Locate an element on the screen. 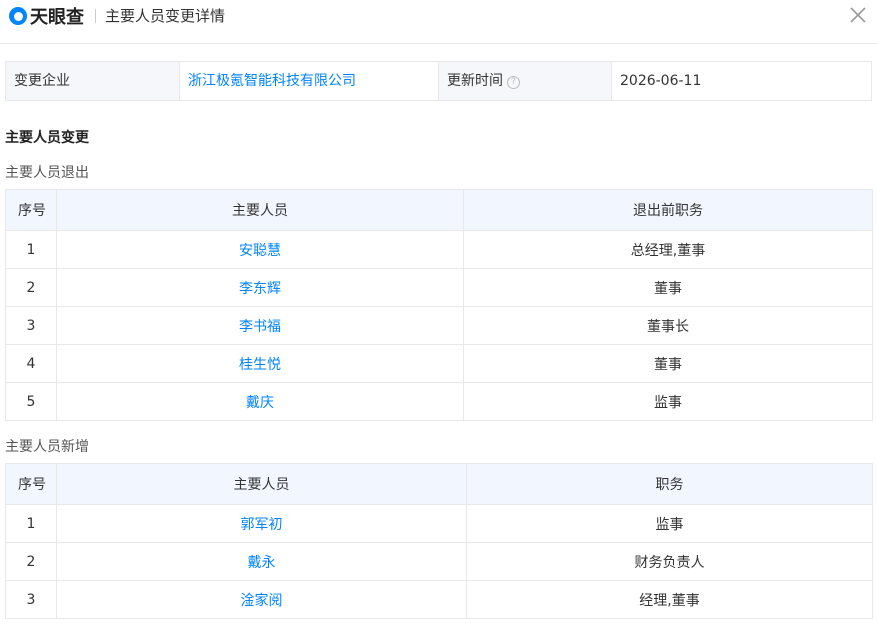  row-role: 财务负责人 is located at coordinates (669, 561).